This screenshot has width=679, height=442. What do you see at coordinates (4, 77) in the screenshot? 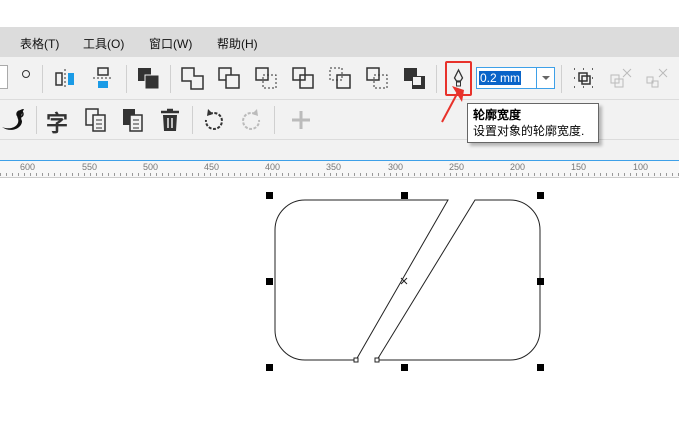
I see `input-field` at bounding box center [4, 77].